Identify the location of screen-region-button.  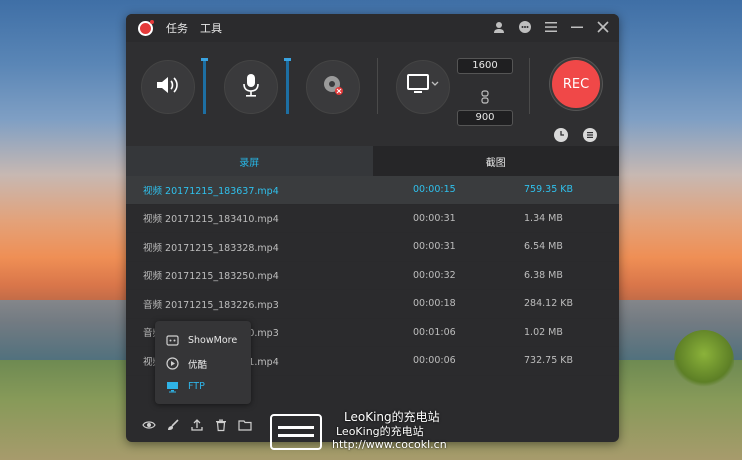
(423, 87).